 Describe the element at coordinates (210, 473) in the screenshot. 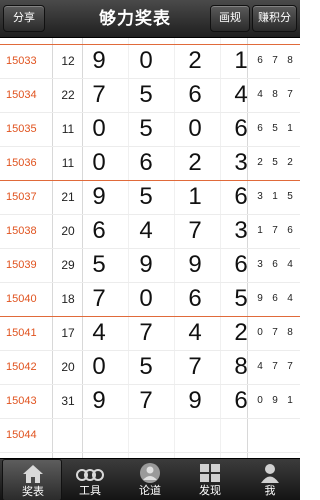

I see `discover-icon` at that location.